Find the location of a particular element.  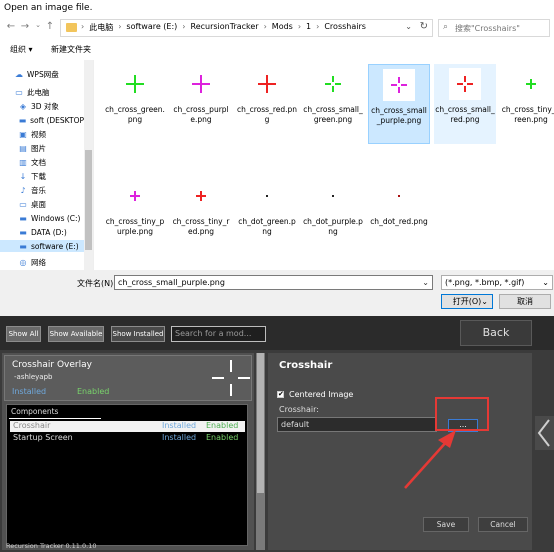

file-name: ch_cross_tiny_green.png is located at coordinates (527, 114).